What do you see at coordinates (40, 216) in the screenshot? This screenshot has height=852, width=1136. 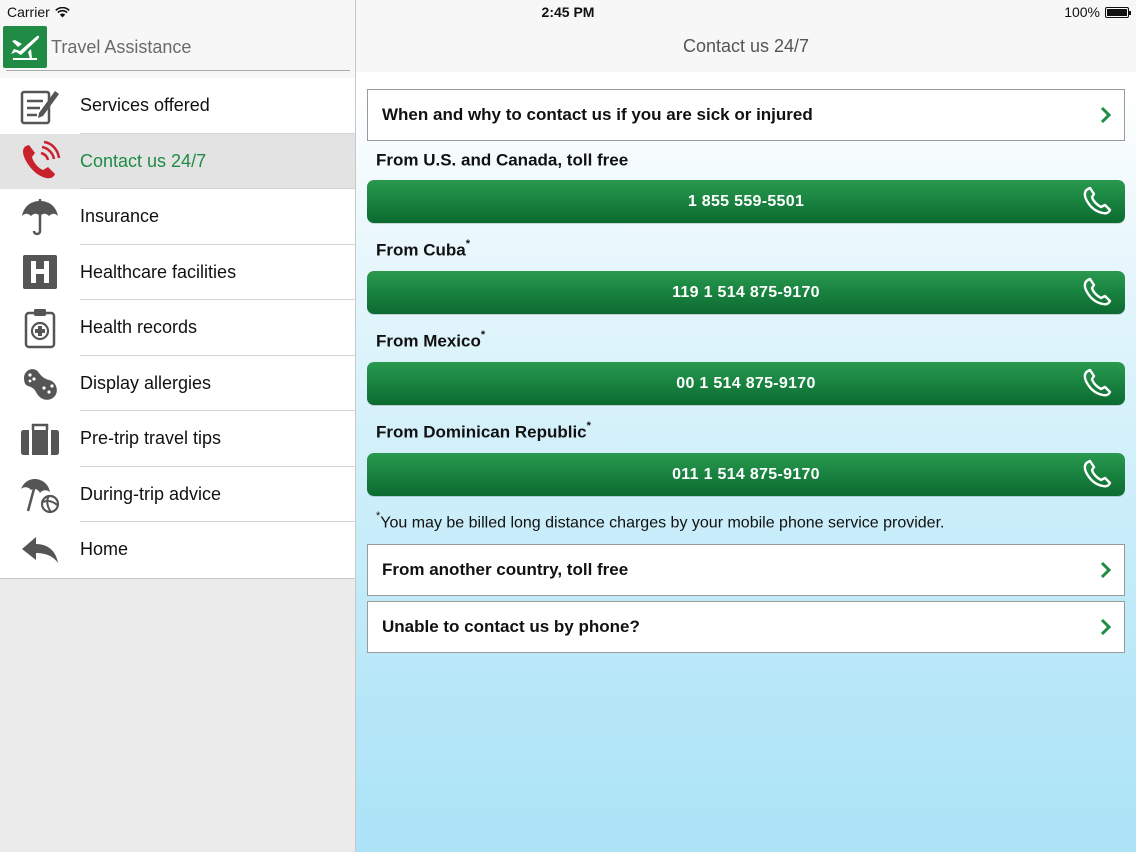 I see `umbrella-icon` at bounding box center [40, 216].